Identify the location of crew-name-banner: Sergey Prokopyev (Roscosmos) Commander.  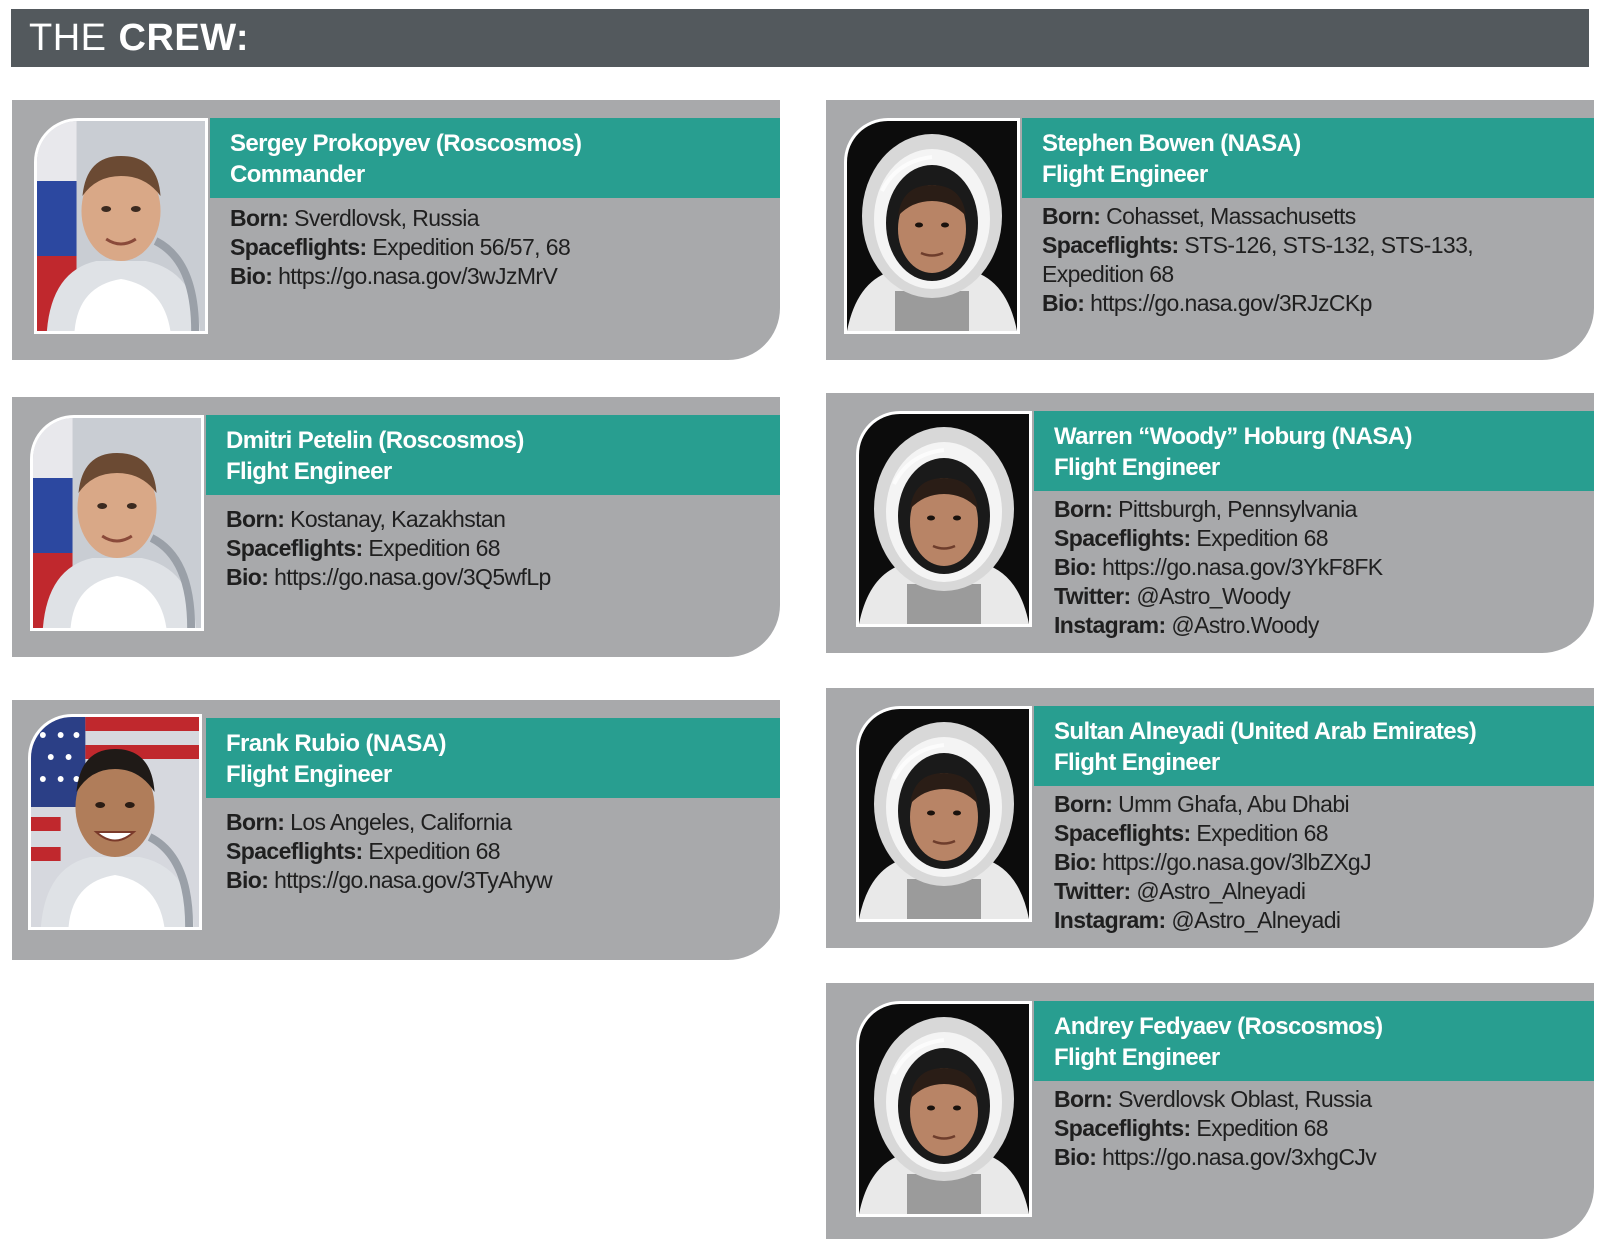
(495, 158).